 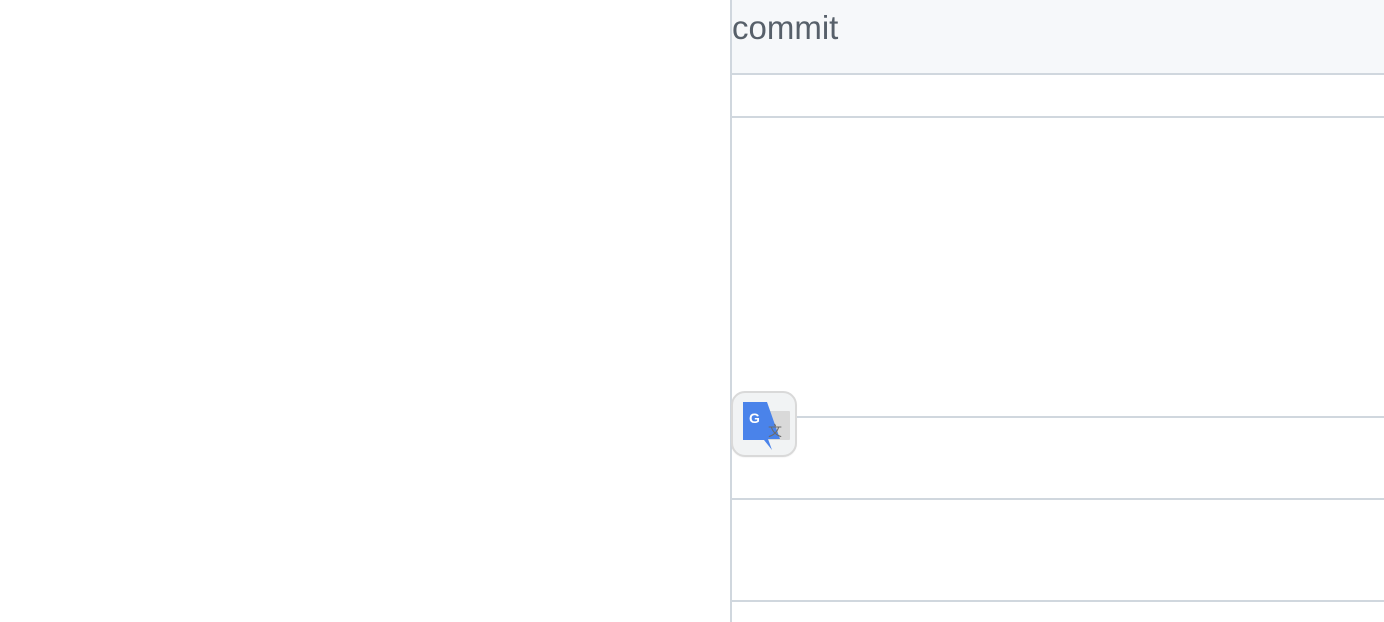 I want to click on google-translate-icon: G 文, so click(x=766, y=426).